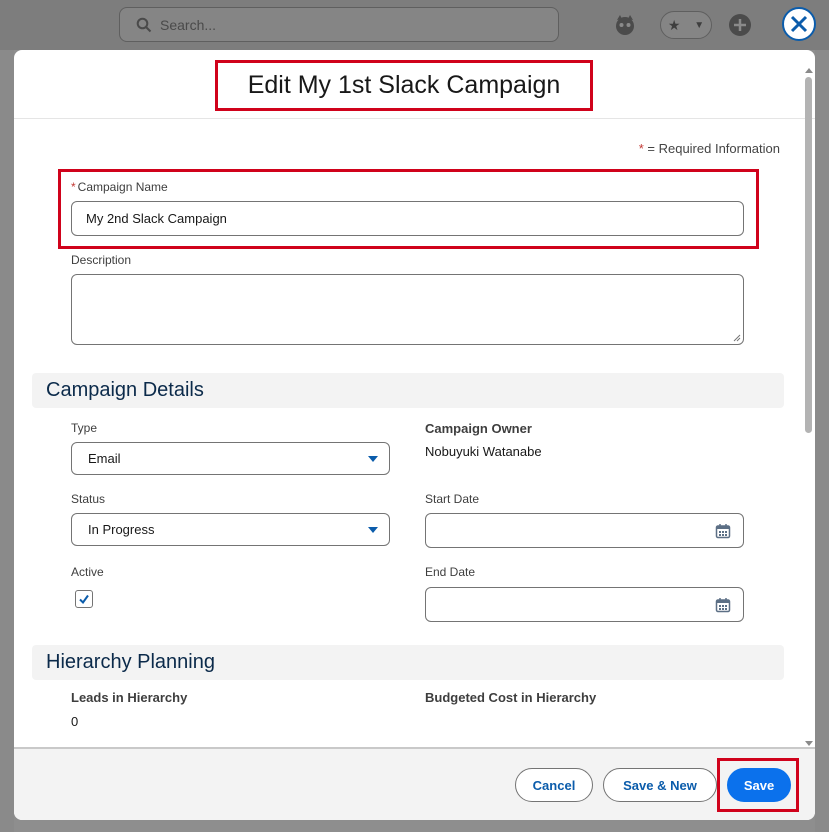  What do you see at coordinates (554, 785) in the screenshot?
I see `cancel-button: Cancel` at bounding box center [554, 785].